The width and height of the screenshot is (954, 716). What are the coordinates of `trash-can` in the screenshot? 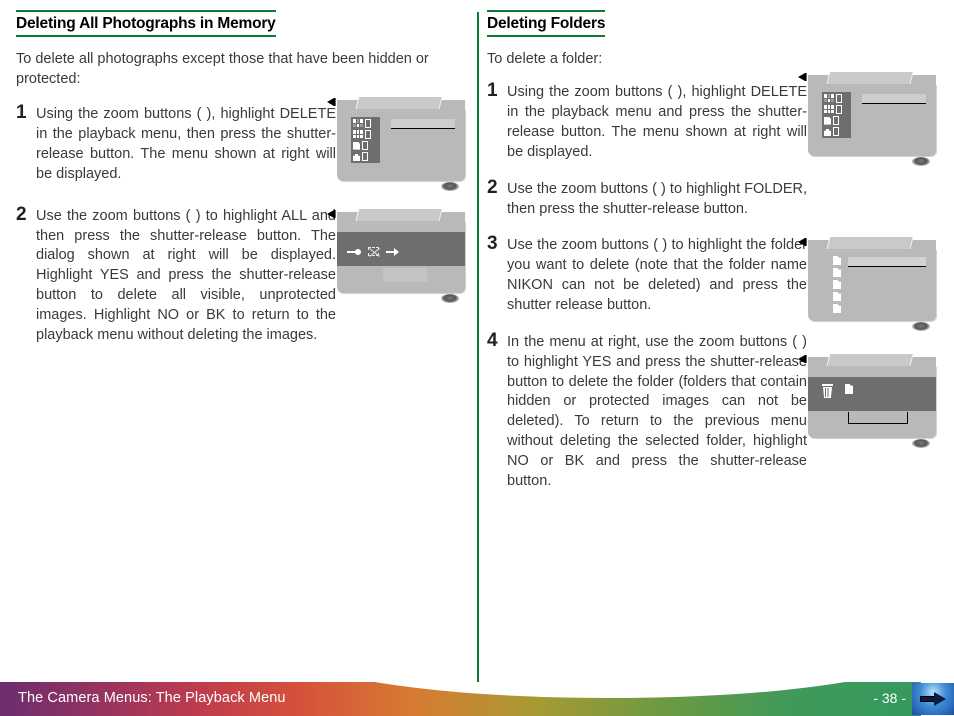 It's located at (827, 392).